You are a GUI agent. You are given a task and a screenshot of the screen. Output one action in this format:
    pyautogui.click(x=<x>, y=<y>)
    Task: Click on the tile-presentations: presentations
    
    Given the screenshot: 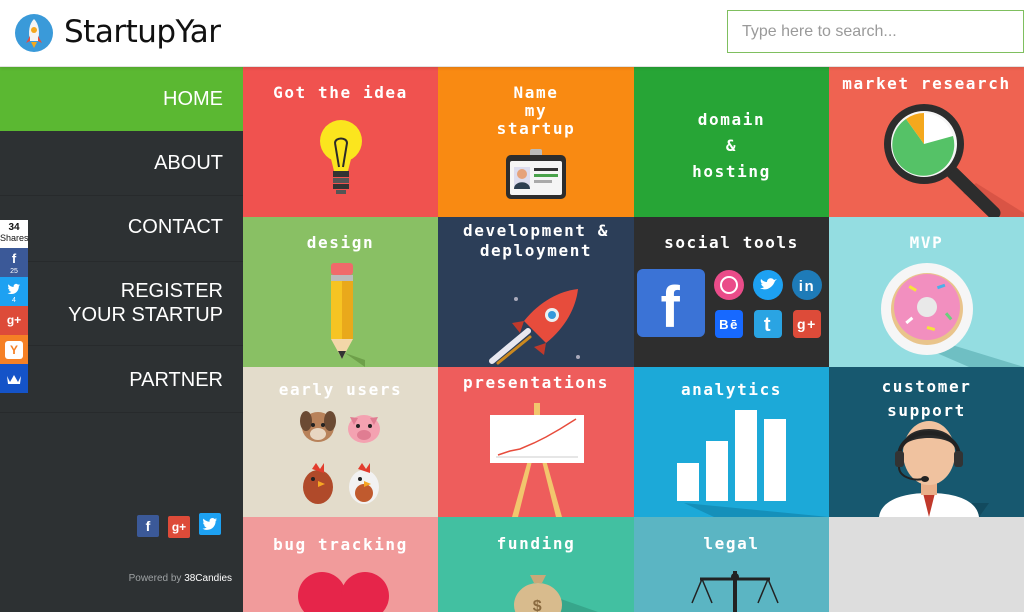 What is the action you would take?
    pyautogui.click(x=536, y=442)
    